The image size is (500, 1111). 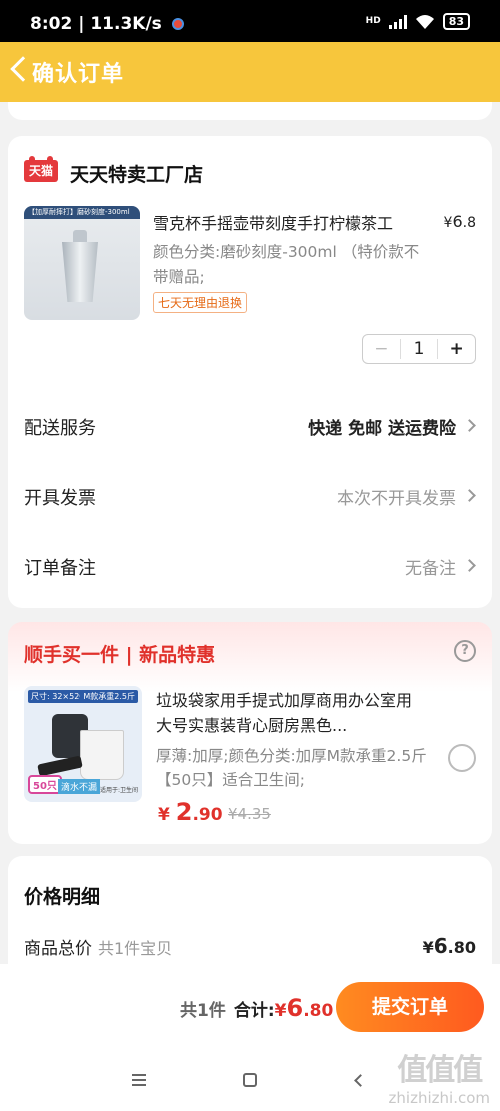 What do you see at coordinates (102, 755) in the screenshot?
I see `trash-bin-shape` at bounding box center [102, 755].